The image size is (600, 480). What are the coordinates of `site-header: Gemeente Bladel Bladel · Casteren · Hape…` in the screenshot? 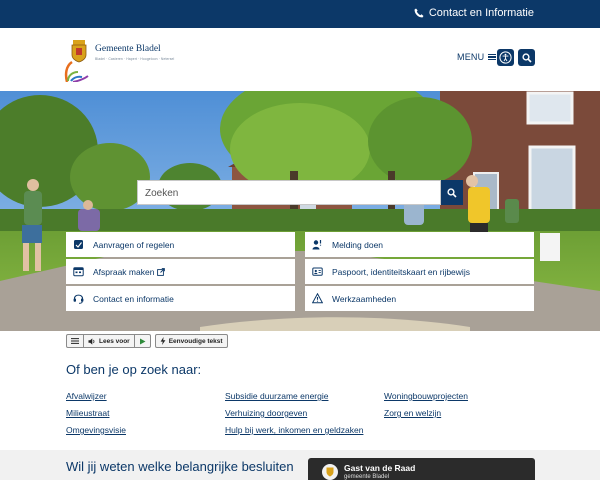 It's located at (300, 59).